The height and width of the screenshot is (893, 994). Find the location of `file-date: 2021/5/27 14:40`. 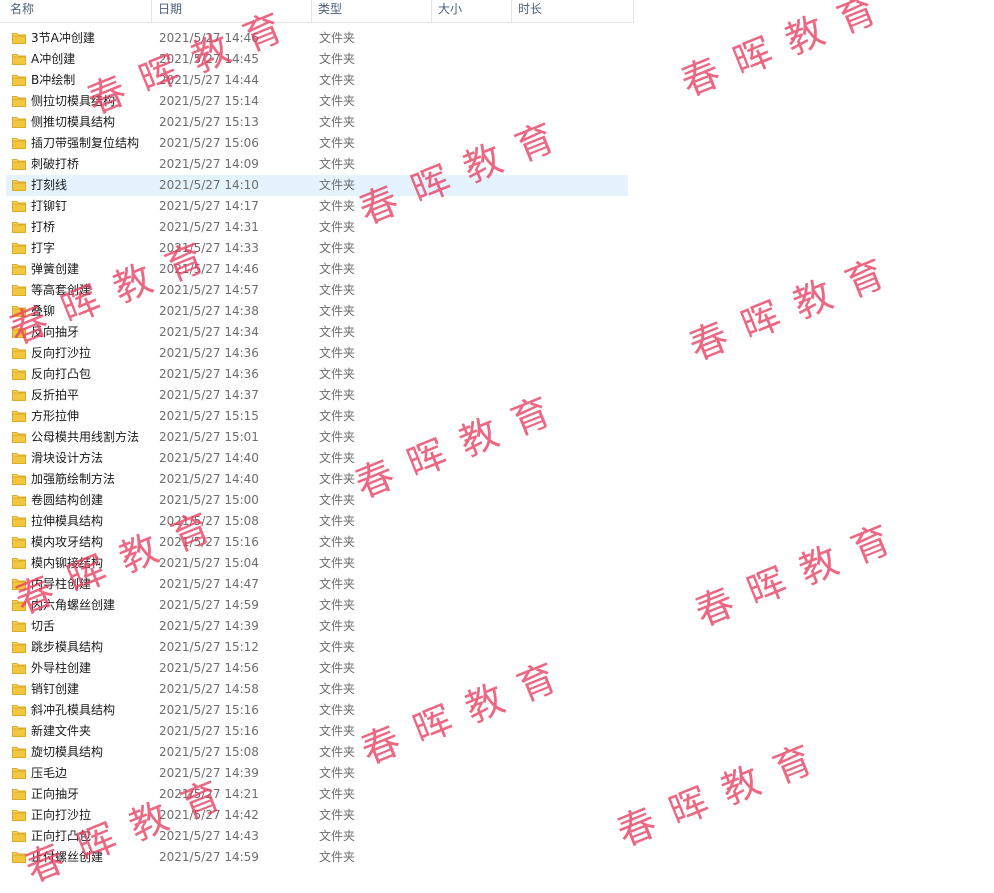

file-date: 2021/5/27 14:40 is located at coordinates (209, 479).